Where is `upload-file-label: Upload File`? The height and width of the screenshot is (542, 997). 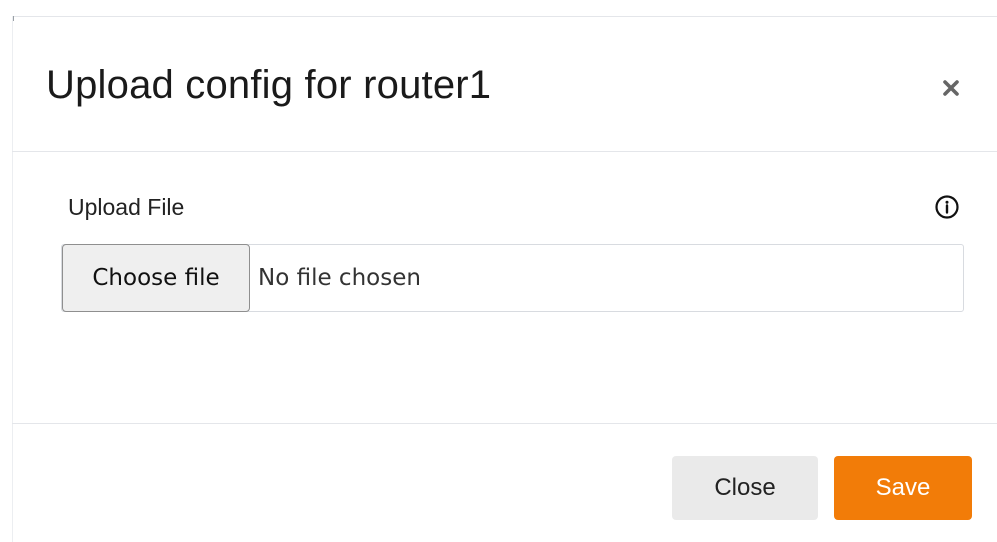 upload-file-label: Upload File is located at coordinates (126, 207).